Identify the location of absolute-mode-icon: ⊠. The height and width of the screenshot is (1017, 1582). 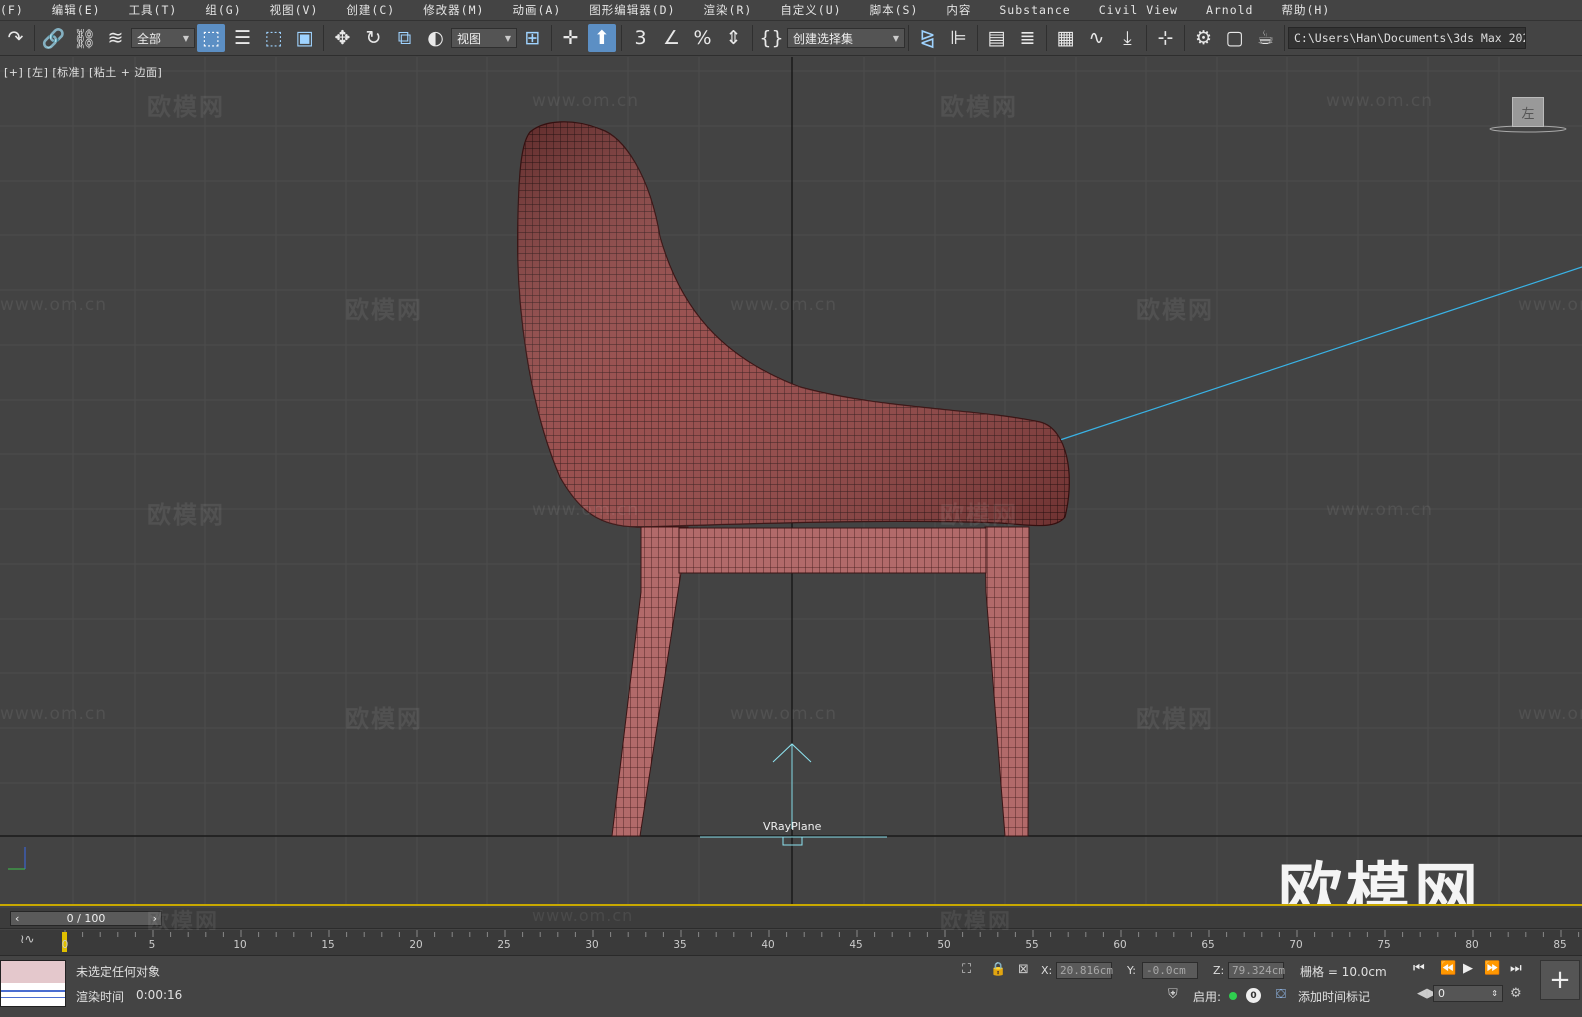
(1023, 969).